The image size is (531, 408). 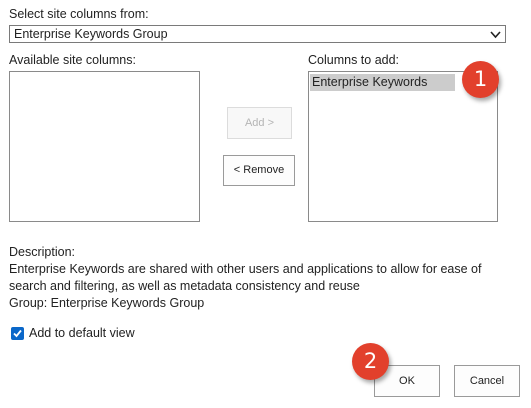 What do you see at coordinates (79, 14) in the screenshot?
I see `select-columns-label: Select site columns from:` at bounding box center [79, 14].